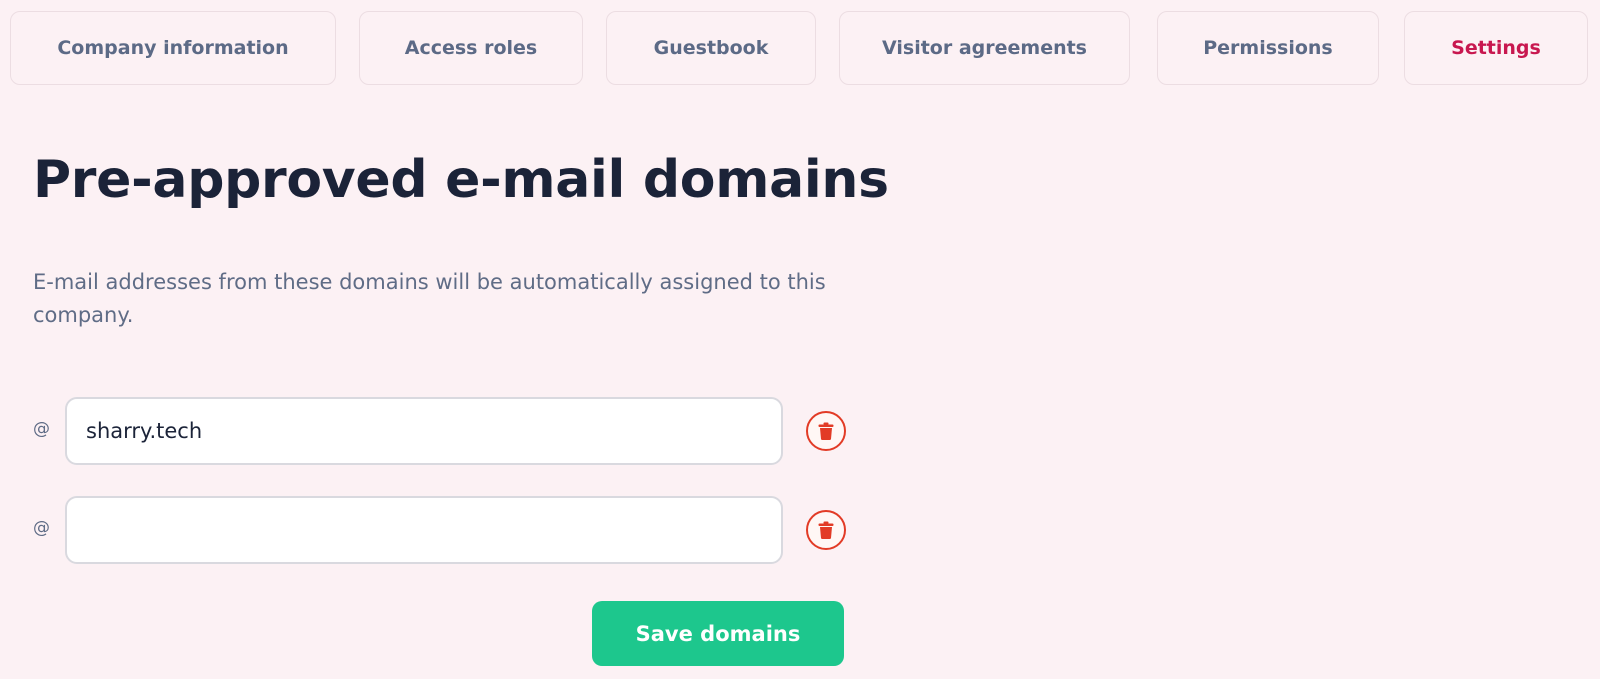 The height and width of the screenshot is (679, 1600). Describe the element at coordinates (718, 633) in the screenshot. I see `save-domains-button: Save domains` at that location.